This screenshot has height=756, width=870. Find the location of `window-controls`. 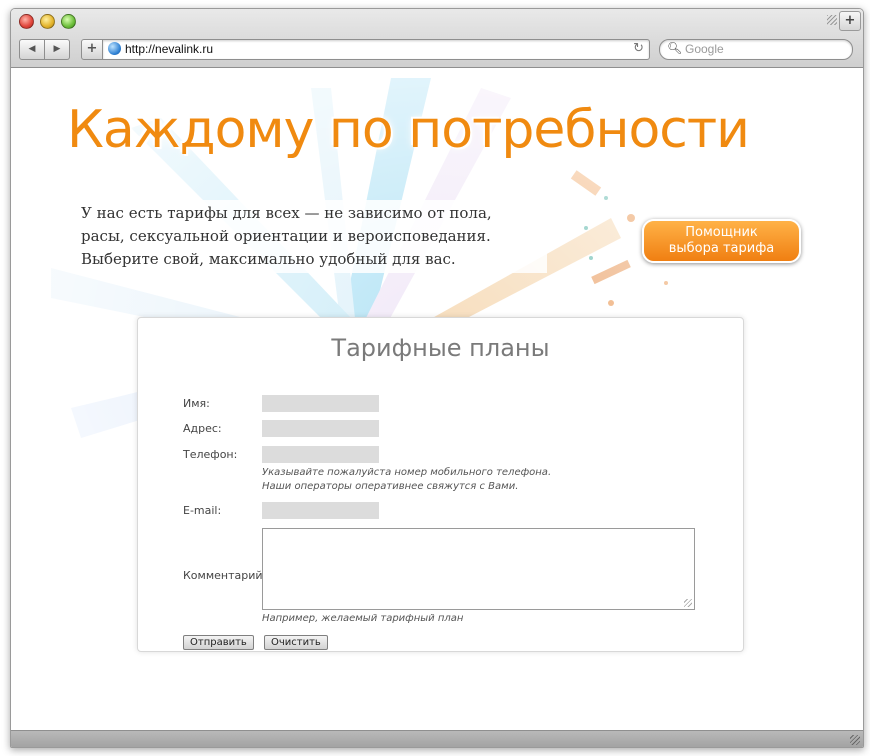

window-controls is located at coordinates (47, 21).